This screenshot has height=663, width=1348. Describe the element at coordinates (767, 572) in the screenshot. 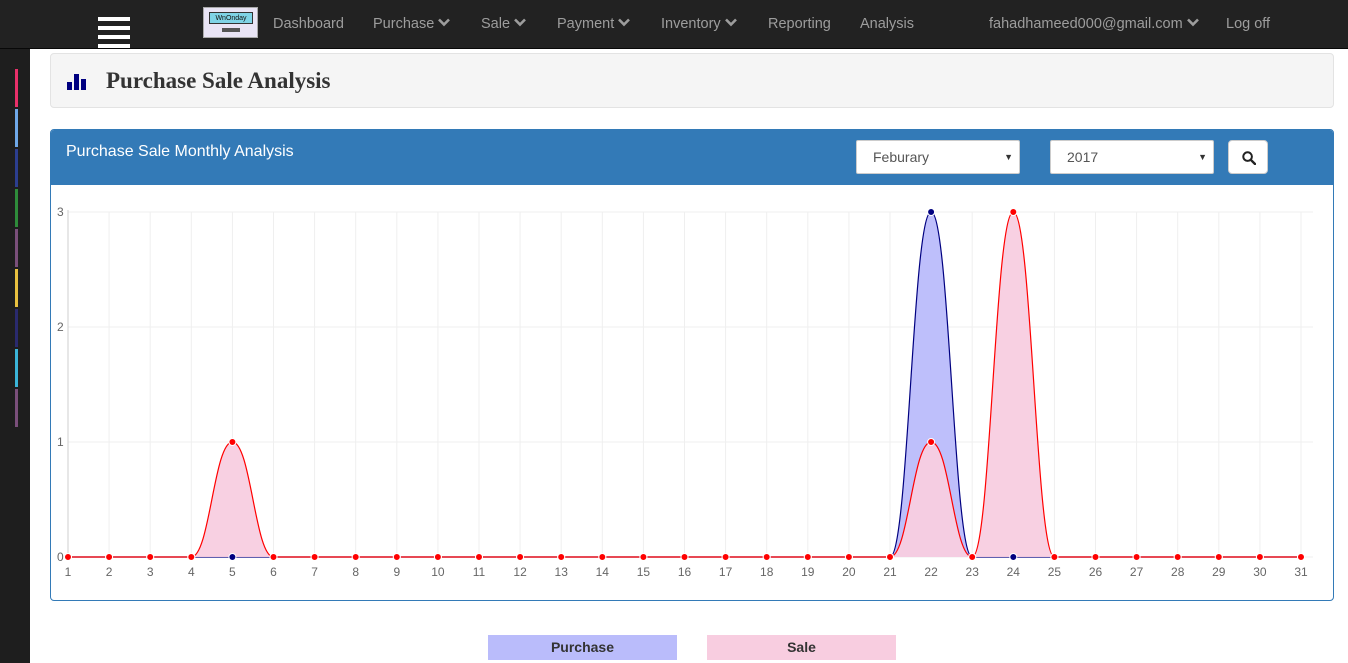

I see `x-tick-label: 18` at that location.